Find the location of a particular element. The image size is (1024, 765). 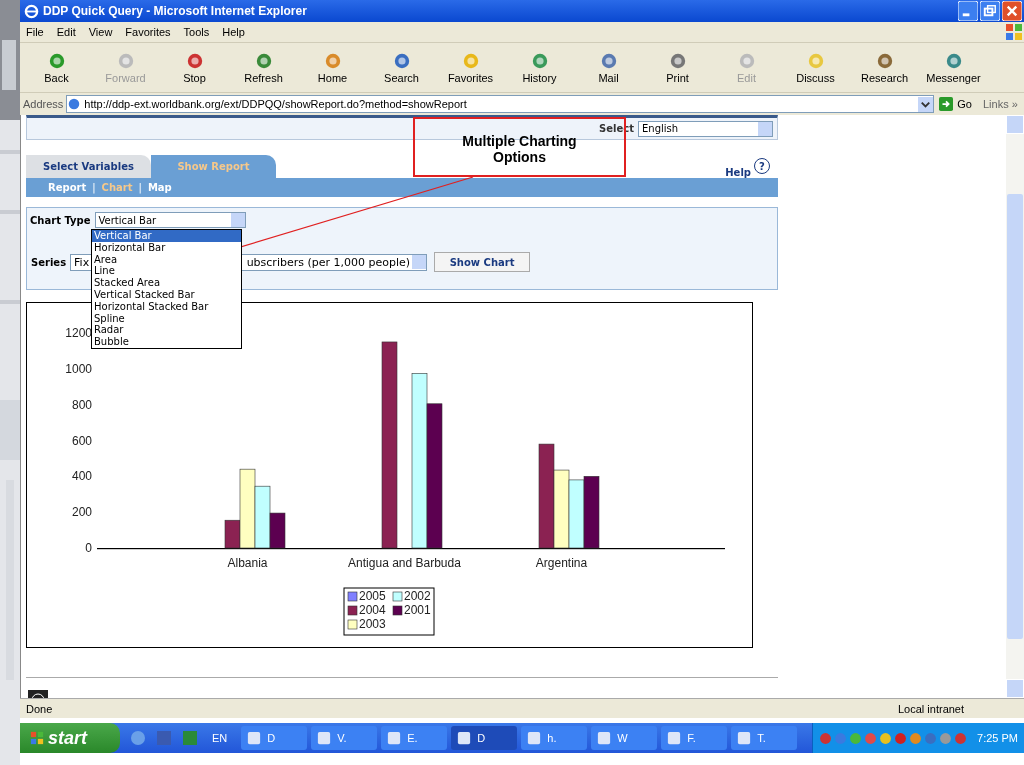

arrow-icon is located at coordinates (946, 104).